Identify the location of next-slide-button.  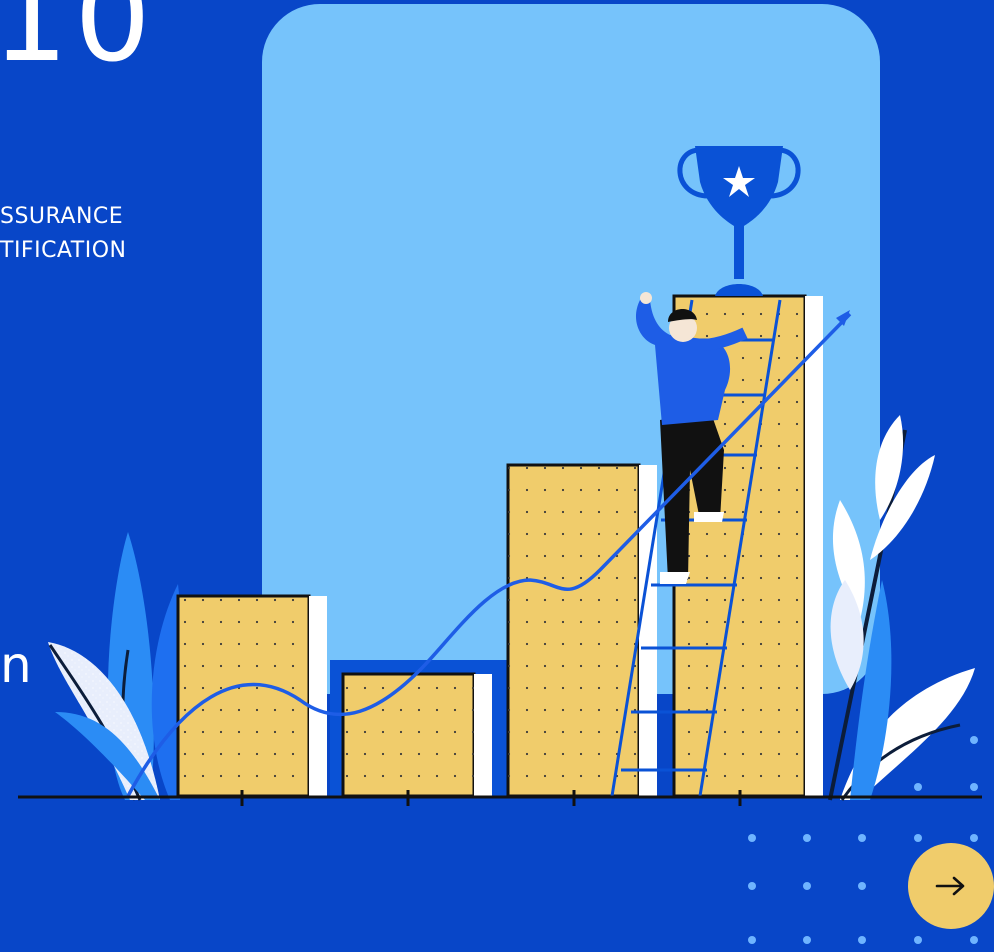
(951, 886).